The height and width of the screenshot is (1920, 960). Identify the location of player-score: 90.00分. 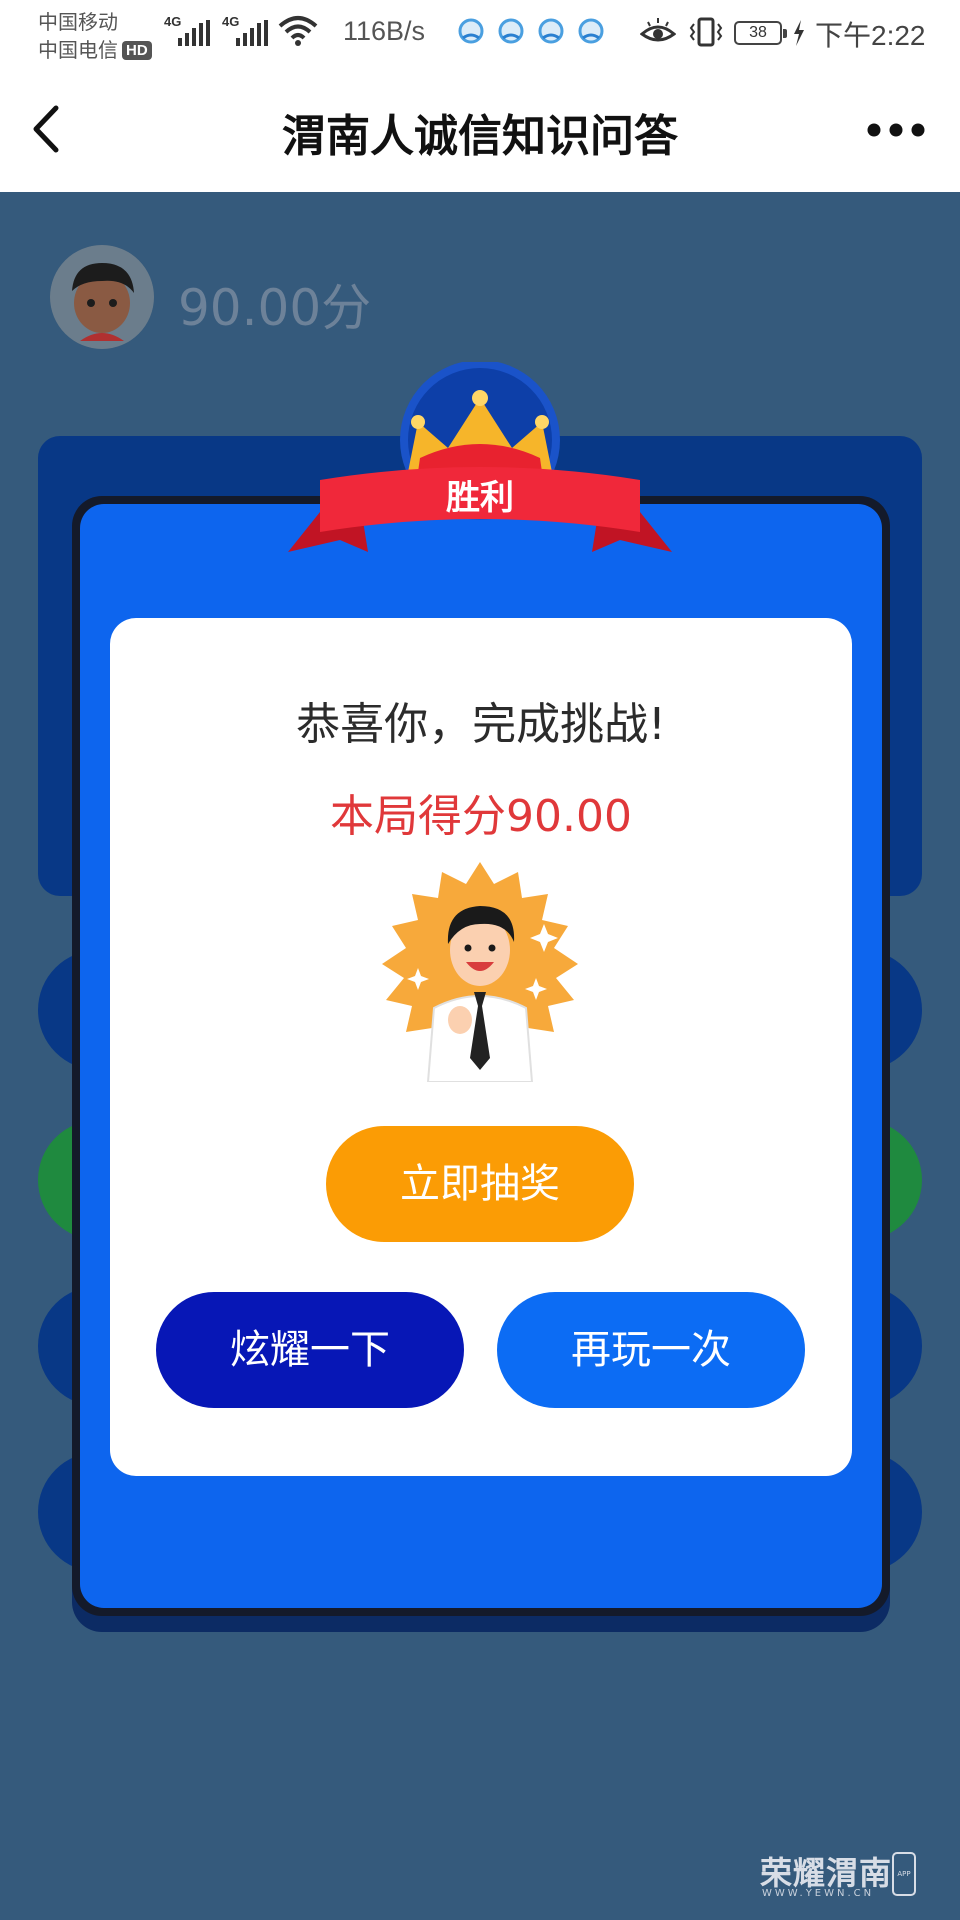
(275, 308).